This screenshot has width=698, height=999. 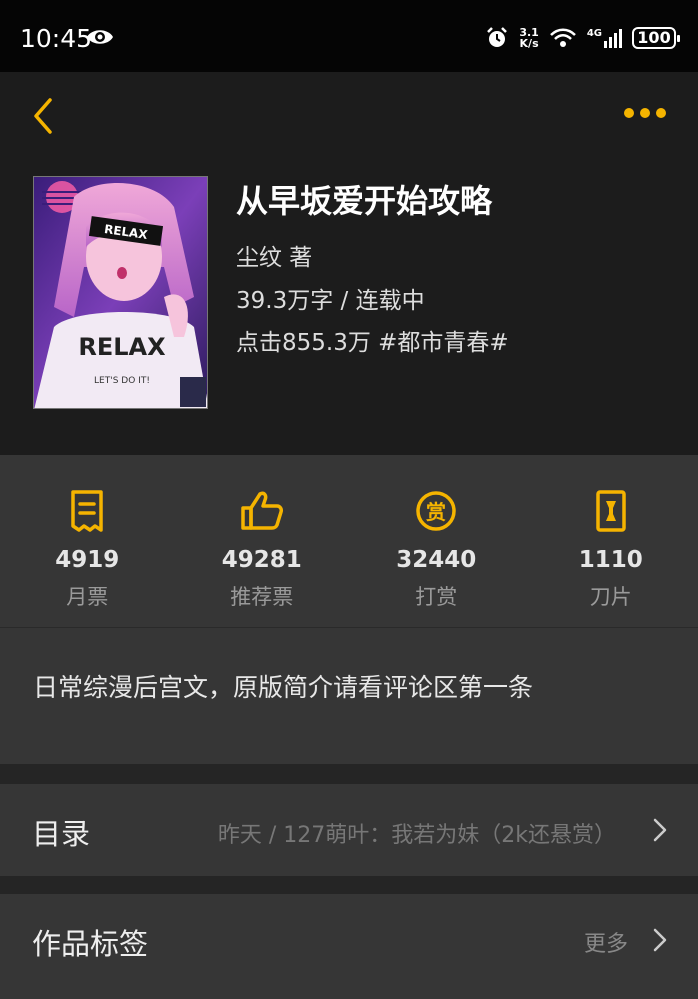 I want to click on tags-title: 作品标签, so click(x=90, y=944).